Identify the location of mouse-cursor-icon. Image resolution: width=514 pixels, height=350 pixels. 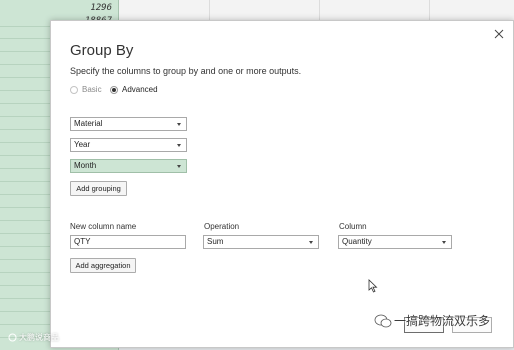
(373, 286).